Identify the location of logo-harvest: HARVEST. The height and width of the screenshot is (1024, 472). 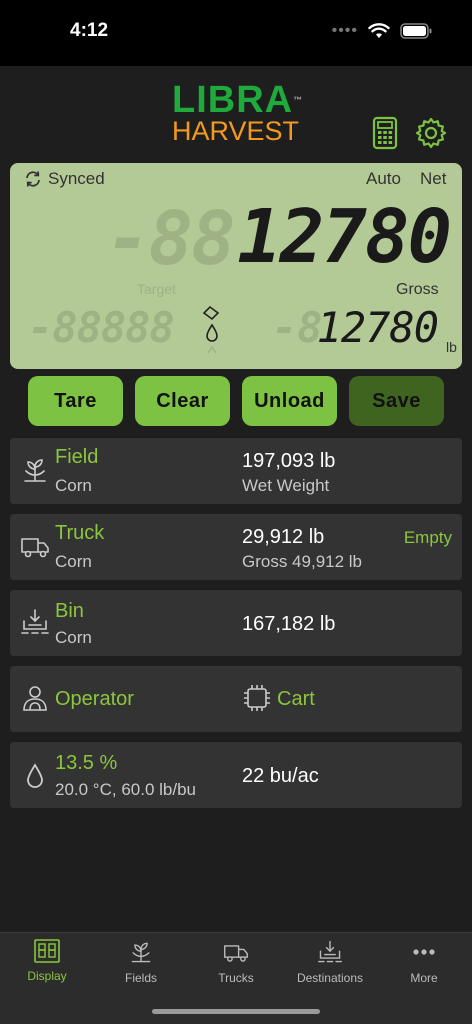
(236, 131).